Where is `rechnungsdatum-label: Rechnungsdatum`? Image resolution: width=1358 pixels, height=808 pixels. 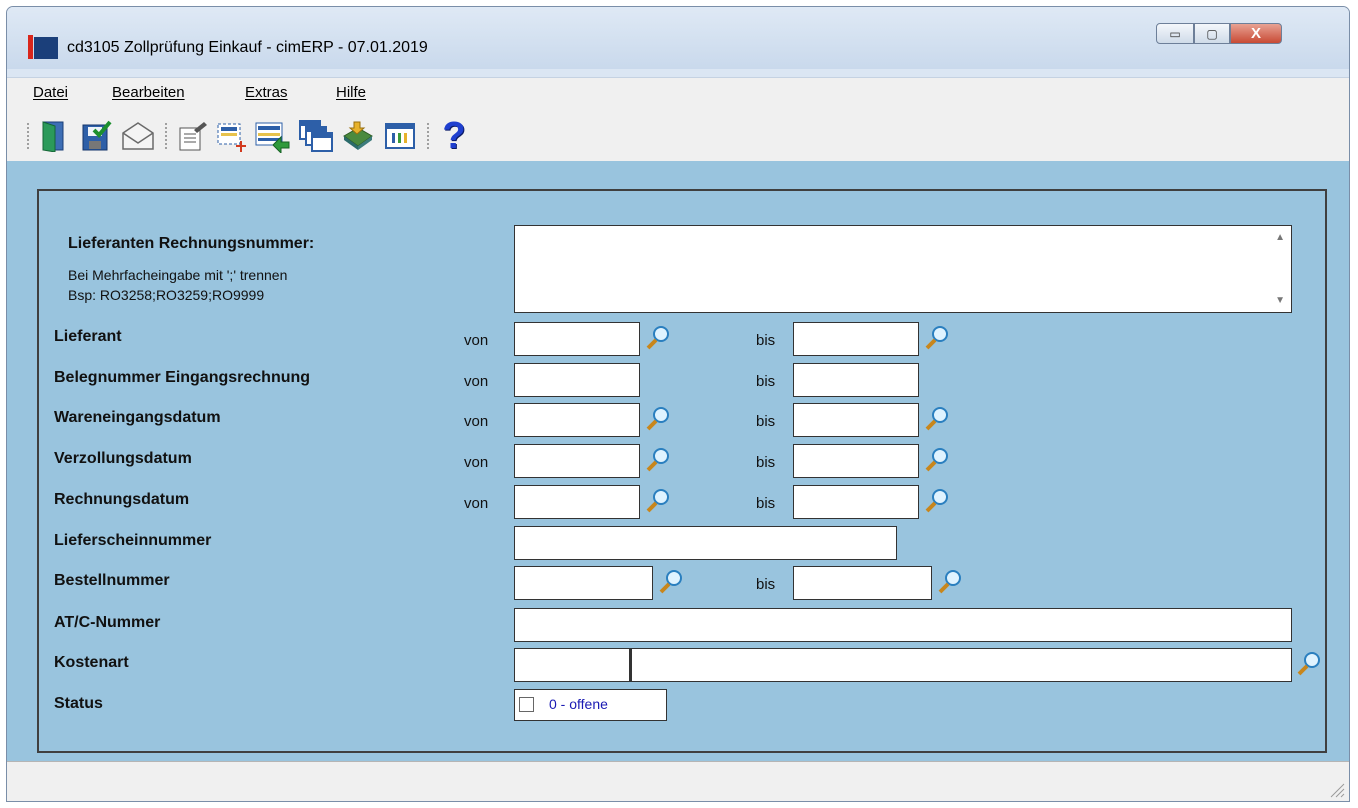 rechnungsdatum-label: Rechnungsdatum is located at coordinates (122, 499).